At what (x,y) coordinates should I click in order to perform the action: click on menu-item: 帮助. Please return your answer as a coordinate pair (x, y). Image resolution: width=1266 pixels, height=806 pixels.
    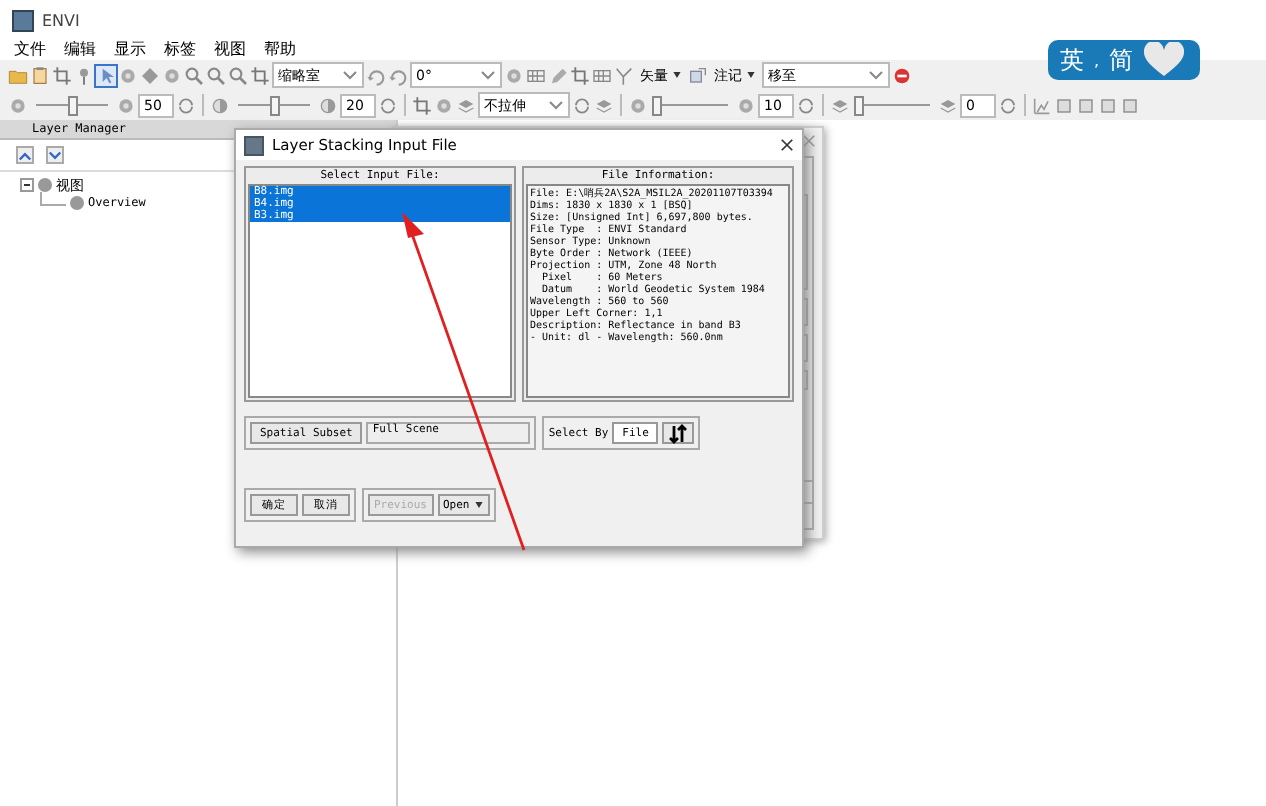
    Looking at the image, I should click on (280, 48).